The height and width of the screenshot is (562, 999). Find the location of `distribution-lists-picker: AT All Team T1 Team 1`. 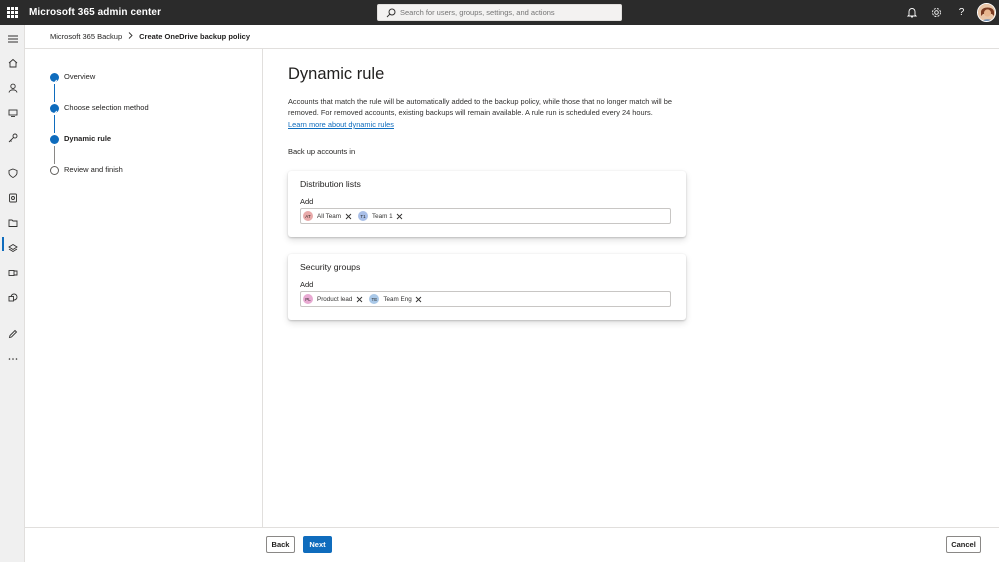

distribution-lists-picker: AT All Team T1 Team 1 is located at coordinates (485, 216).